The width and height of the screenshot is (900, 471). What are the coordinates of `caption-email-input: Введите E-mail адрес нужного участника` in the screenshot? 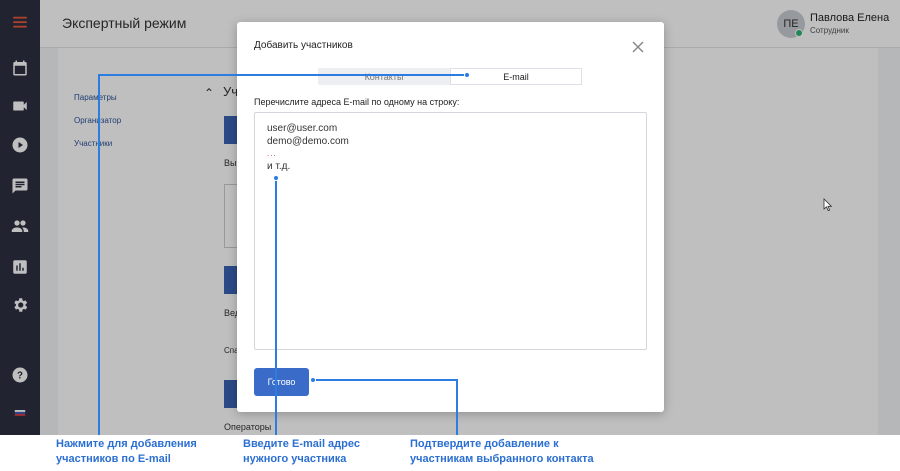 It's located at (301, 452).